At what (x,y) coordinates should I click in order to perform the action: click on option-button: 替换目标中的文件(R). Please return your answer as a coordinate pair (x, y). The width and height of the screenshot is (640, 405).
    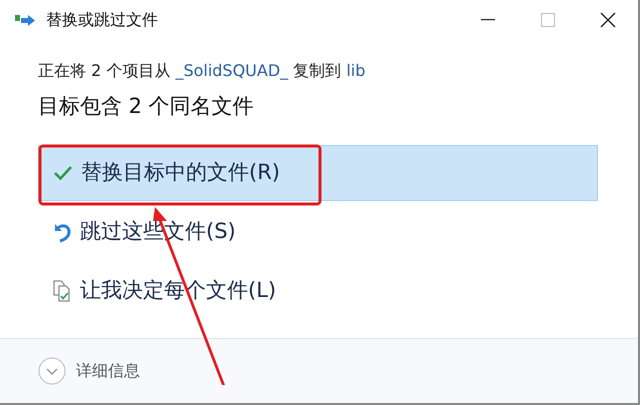
    Looking at the image, I should click on (318, 172).